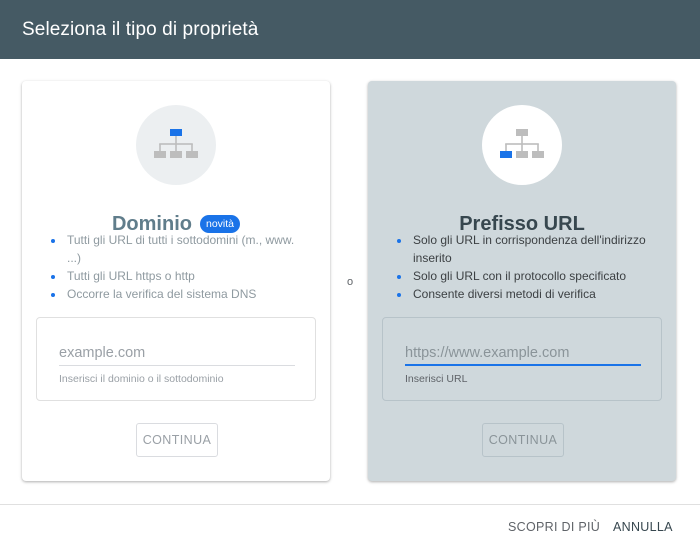 The height and width of the screenshot is (551, 700). I want to click on learn-more-button: SCOPRI DI PIÙ, so click(554, 527).